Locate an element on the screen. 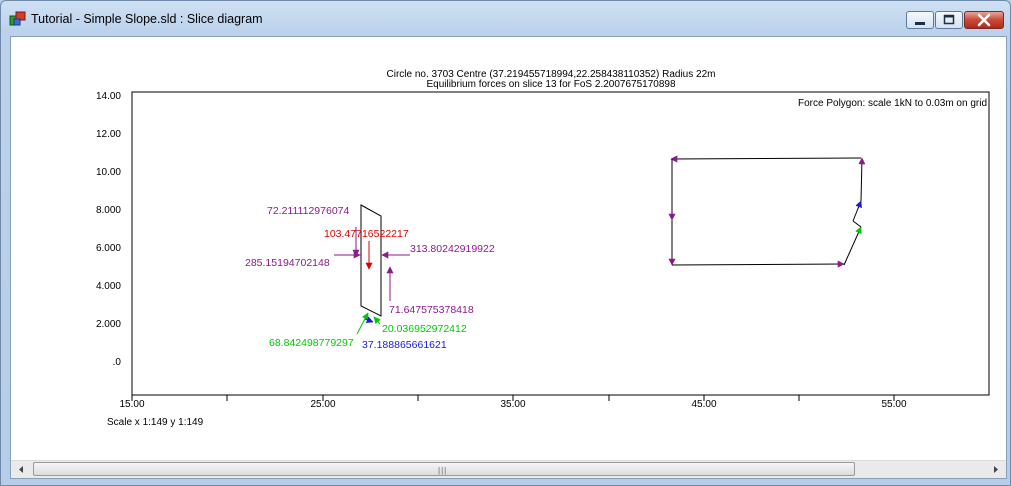 This screenshot has width=1011, height=486. x-tick-label: 15.00 is located at coordinates (131, 404).